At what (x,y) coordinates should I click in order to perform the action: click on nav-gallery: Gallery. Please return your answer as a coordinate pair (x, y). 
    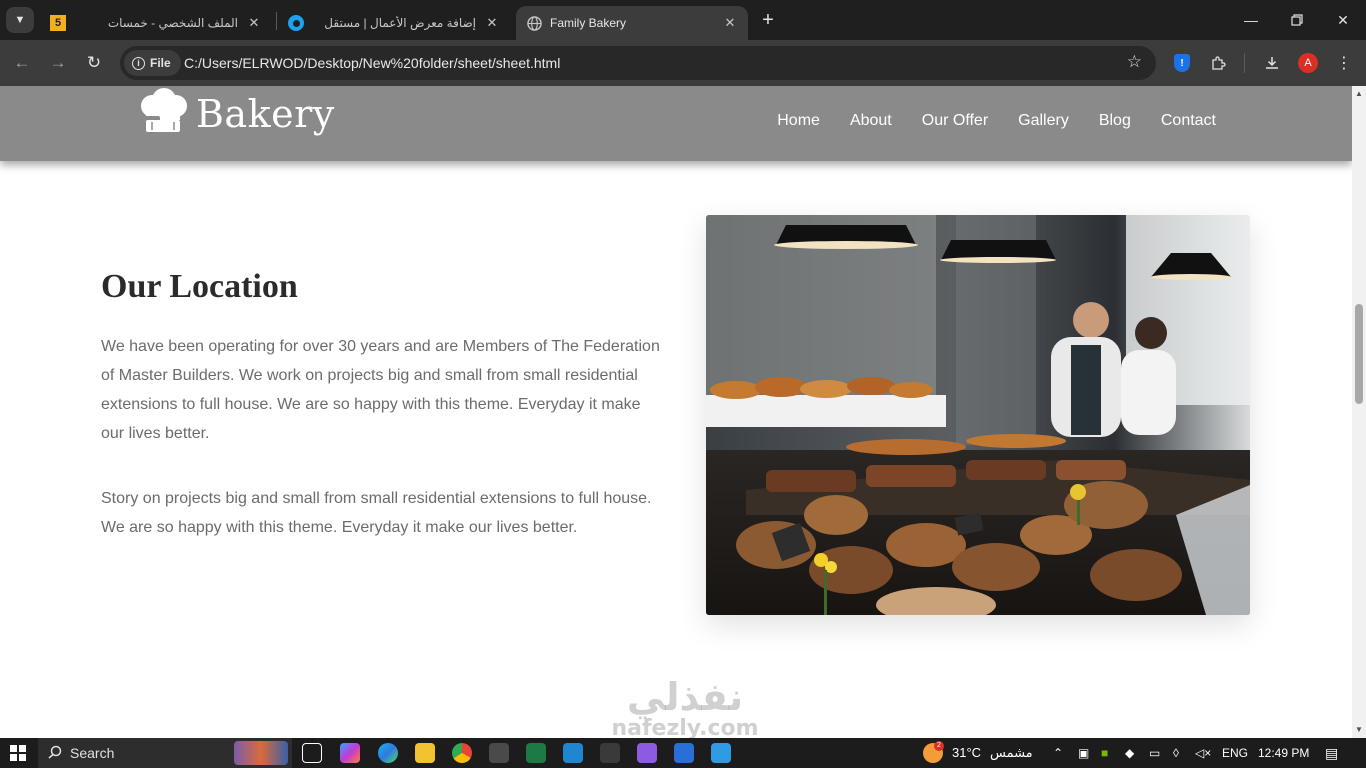
    Looking at the image, I should click on (1043, 121).